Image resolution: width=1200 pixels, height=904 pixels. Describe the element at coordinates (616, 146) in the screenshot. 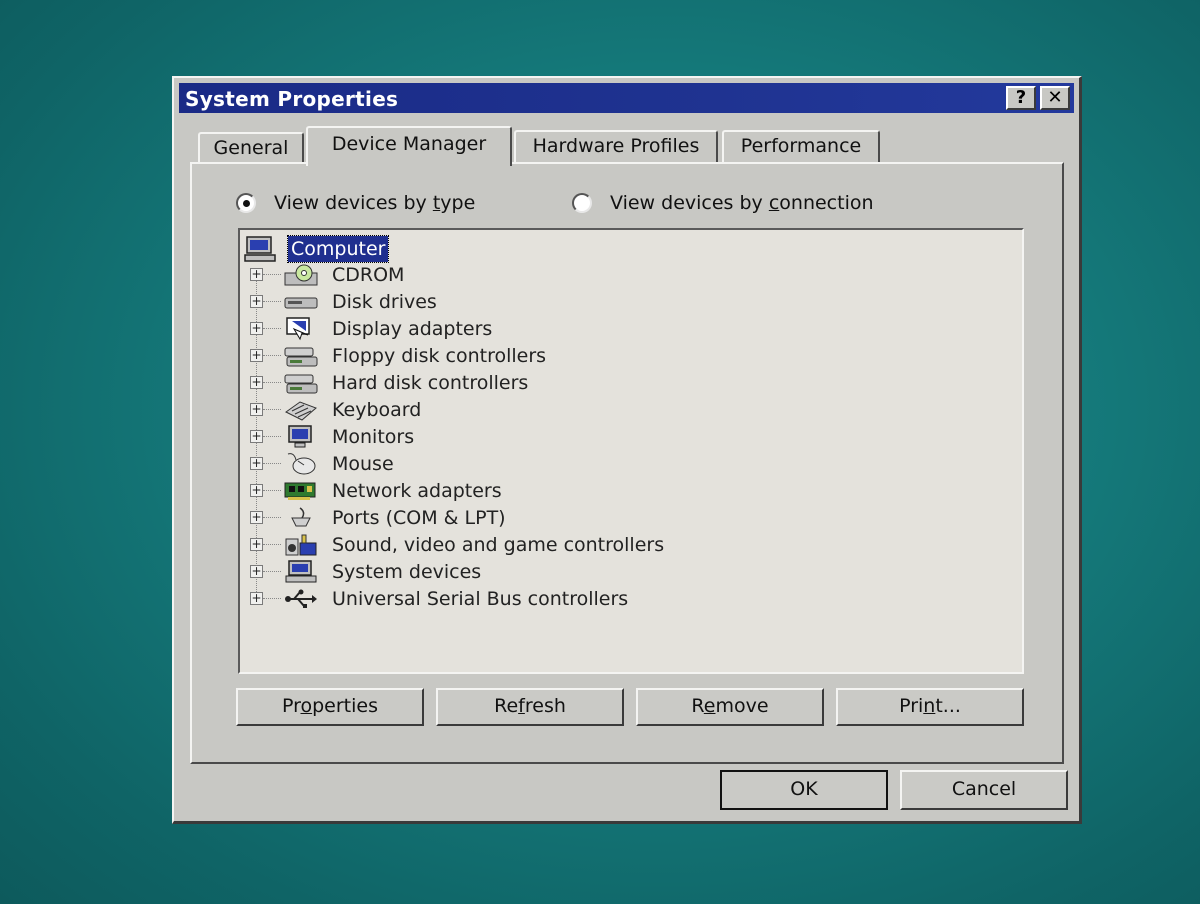

I see `tab-hardware-profiles: Hardware Profiles` at that location.